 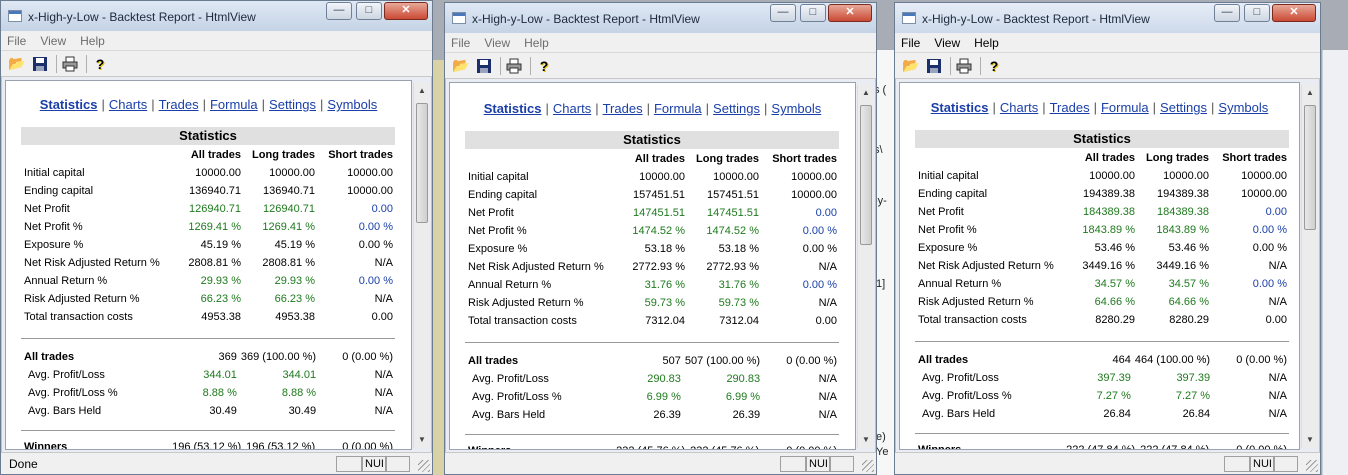 What do you see at coordinates (819, 249) in the screenshot?
I see `cell-short: 0.00 %` at bounding box center [819, 249].